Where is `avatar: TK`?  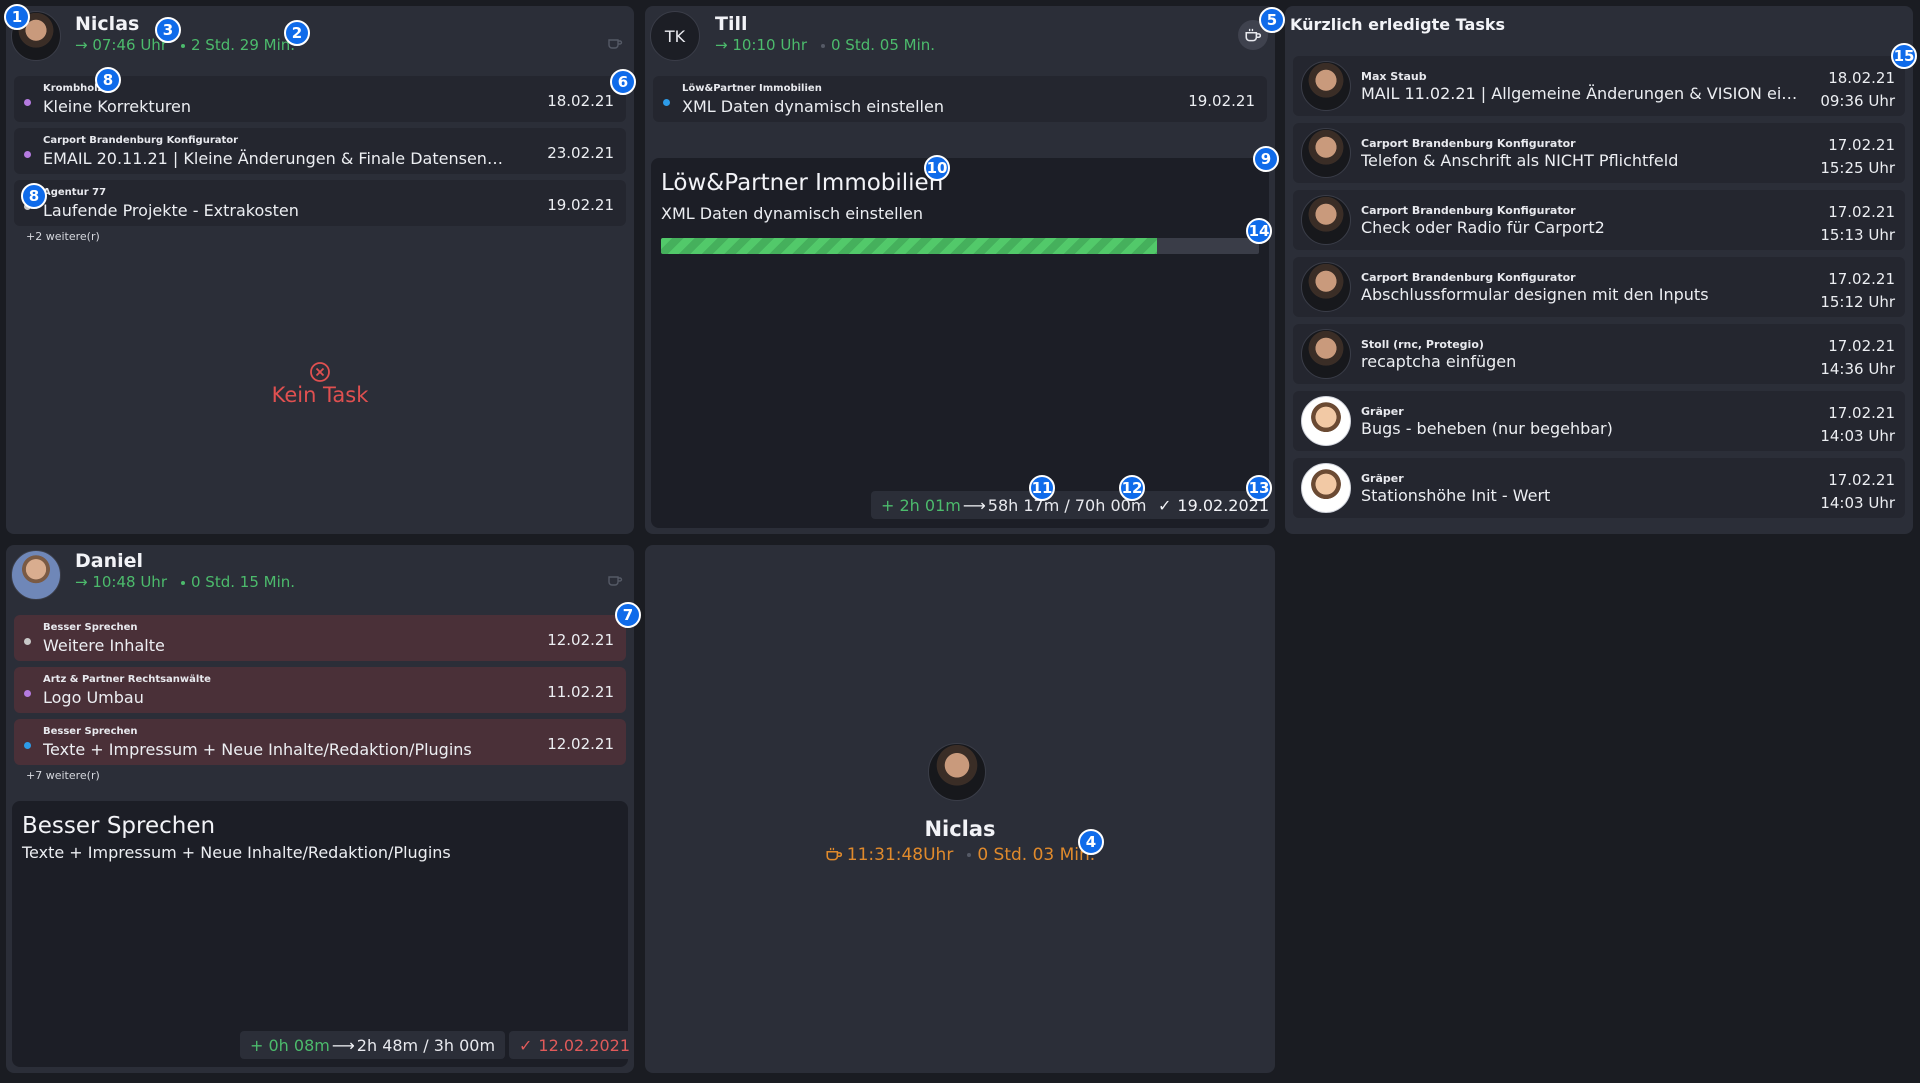
avatar: TK is located at coordinates (675, 36).